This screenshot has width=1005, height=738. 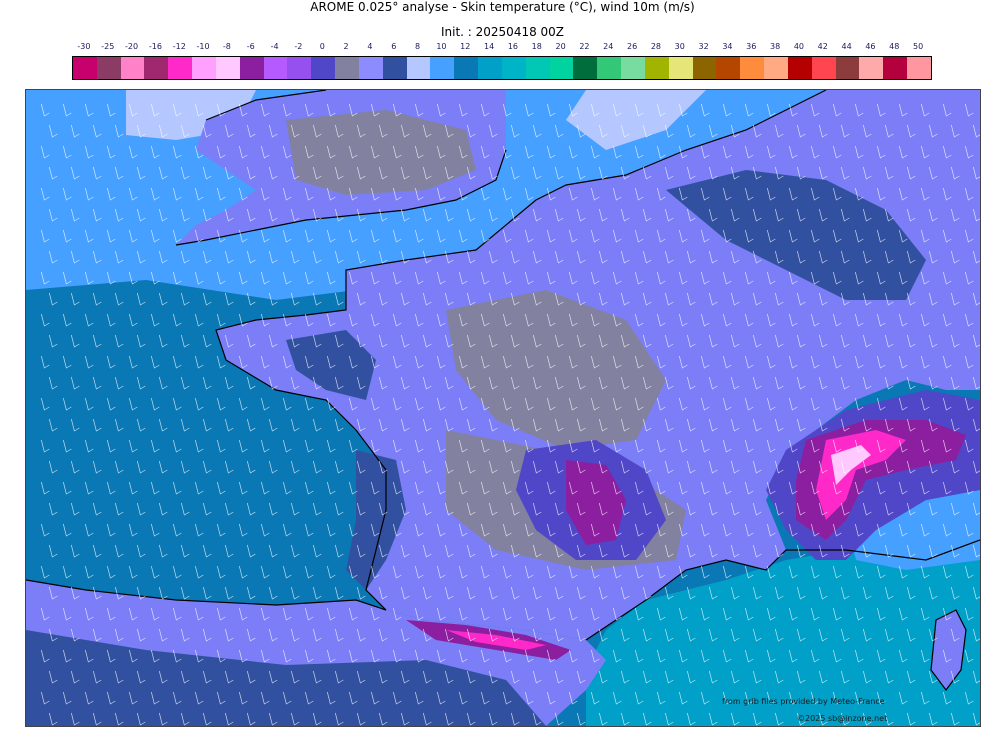 I want to click on colorbar-tick-label: -10, so click(x=203, y=46).